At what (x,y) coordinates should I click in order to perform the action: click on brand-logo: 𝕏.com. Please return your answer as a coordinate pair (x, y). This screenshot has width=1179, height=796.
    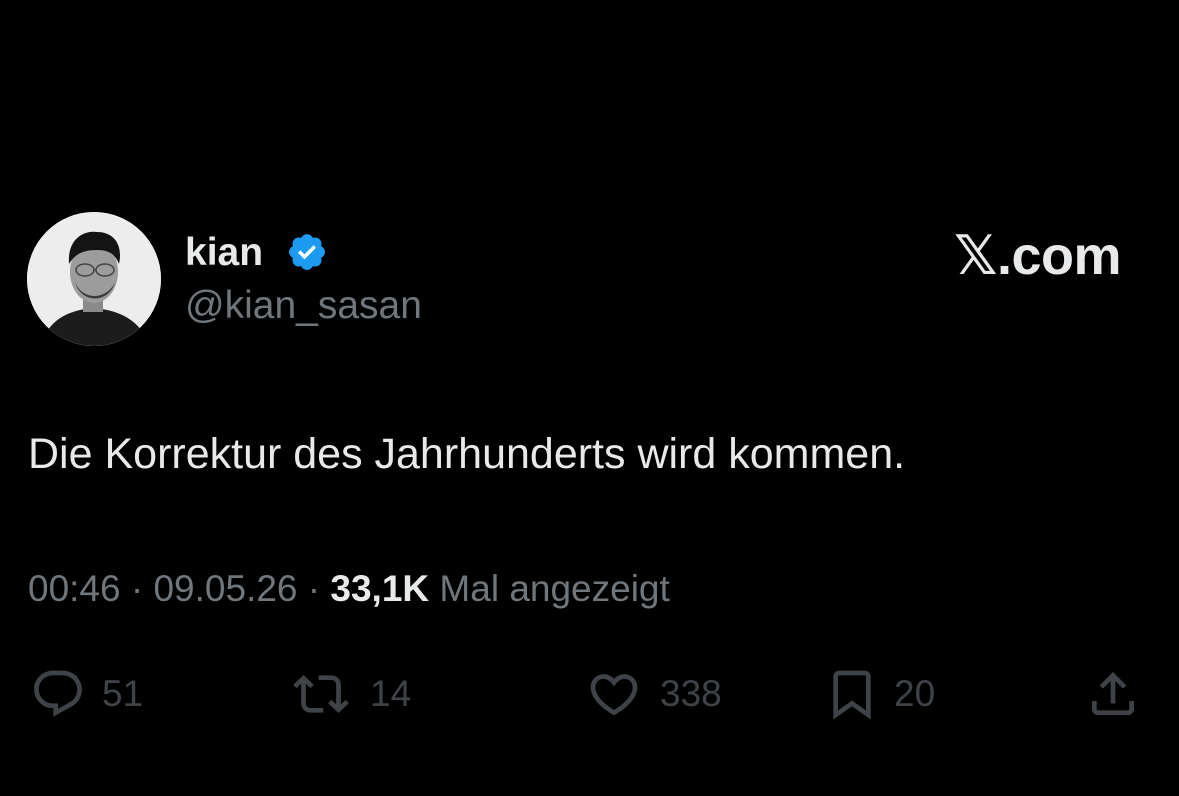
    Looking at the image, I should click on (1037, 256).